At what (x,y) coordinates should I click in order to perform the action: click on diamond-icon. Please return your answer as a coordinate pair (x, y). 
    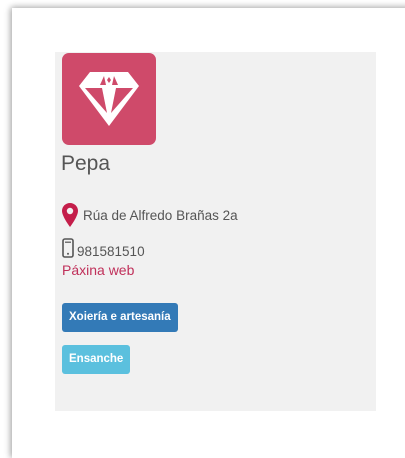
    Looking at the image, I should click on (109, 99).